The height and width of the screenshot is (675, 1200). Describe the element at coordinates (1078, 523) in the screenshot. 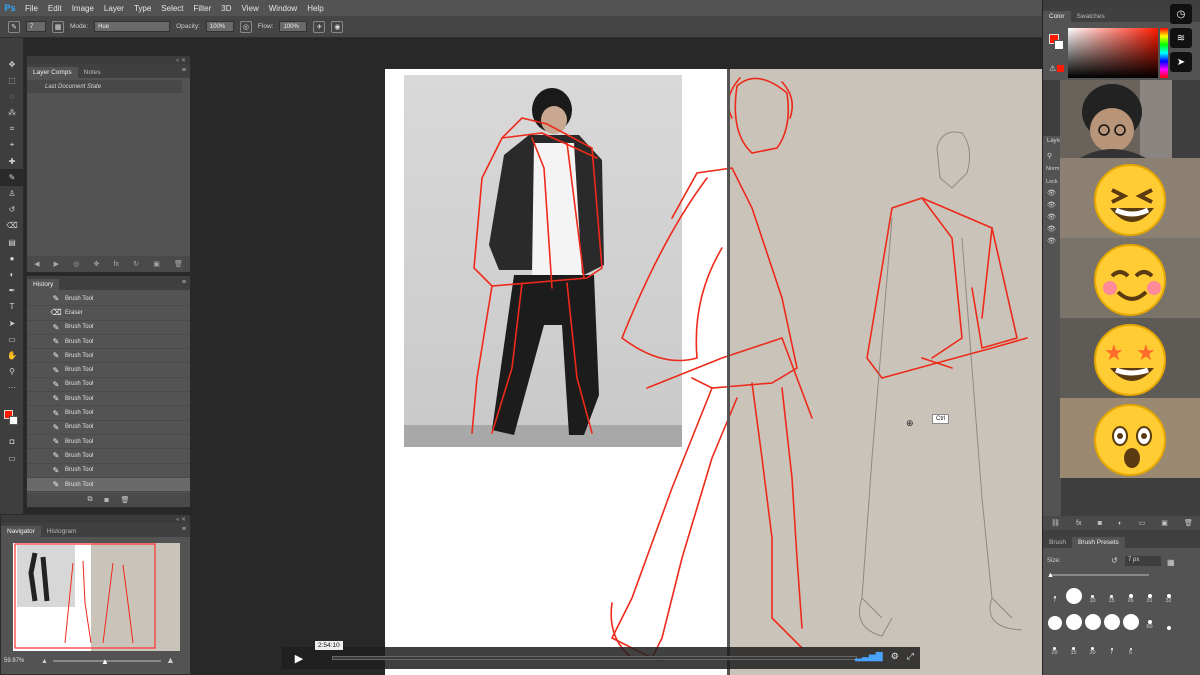

I see `fx-icon: fx` at that location.